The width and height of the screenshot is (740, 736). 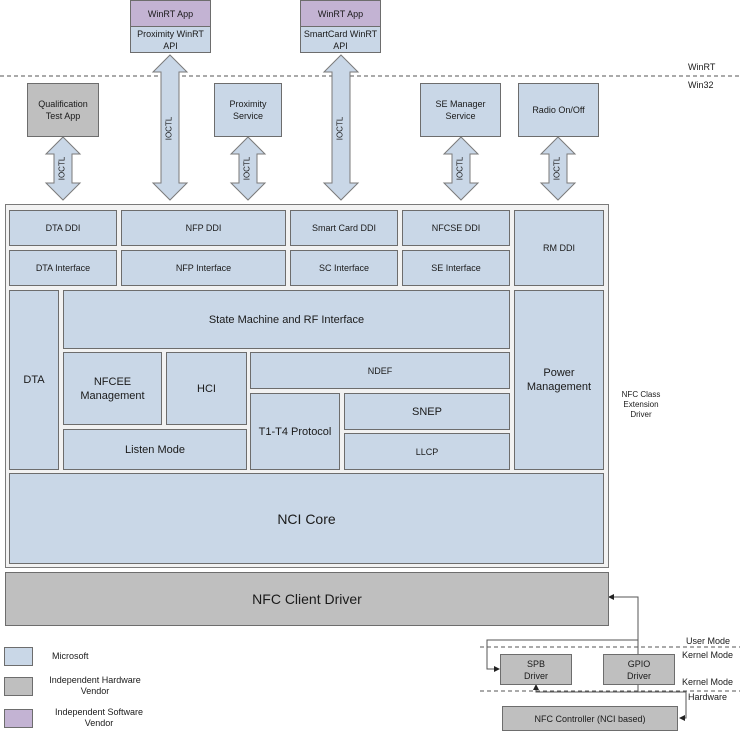 What do you see at coordinates (456, 228) in the screenshot?
I see `nfcse-ddi: NFCSE DDI` at bounding box center [456, 228].